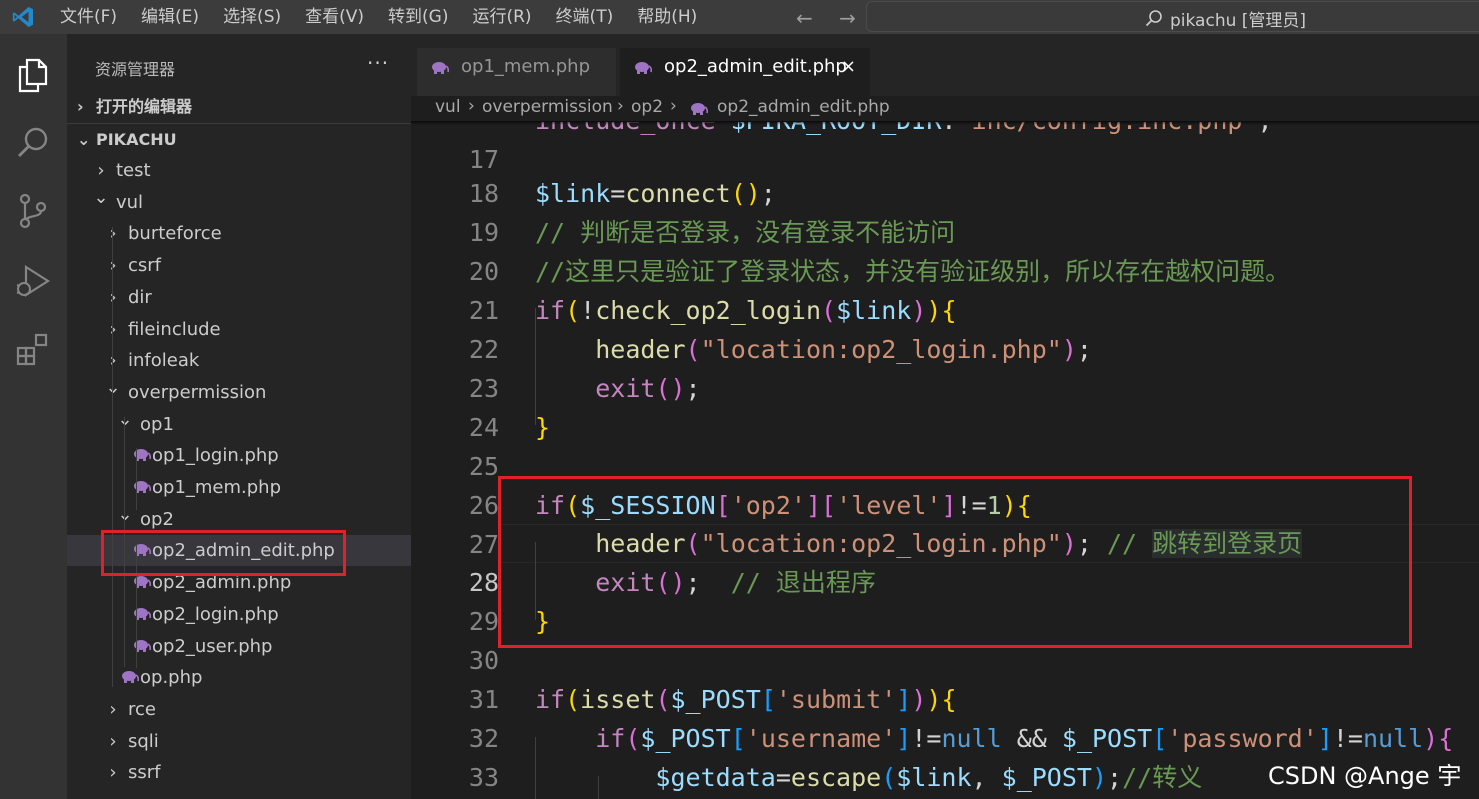  Describe the element at coordinates (33, 143) in the screenshot. I see `search-view-icon` at that location.